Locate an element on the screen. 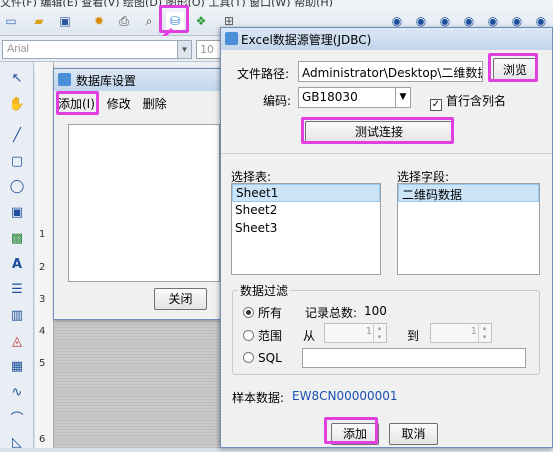 The height and width of the screenshot is (452, 553). browse-button: 浏览 is located at coordinates (515, 70).